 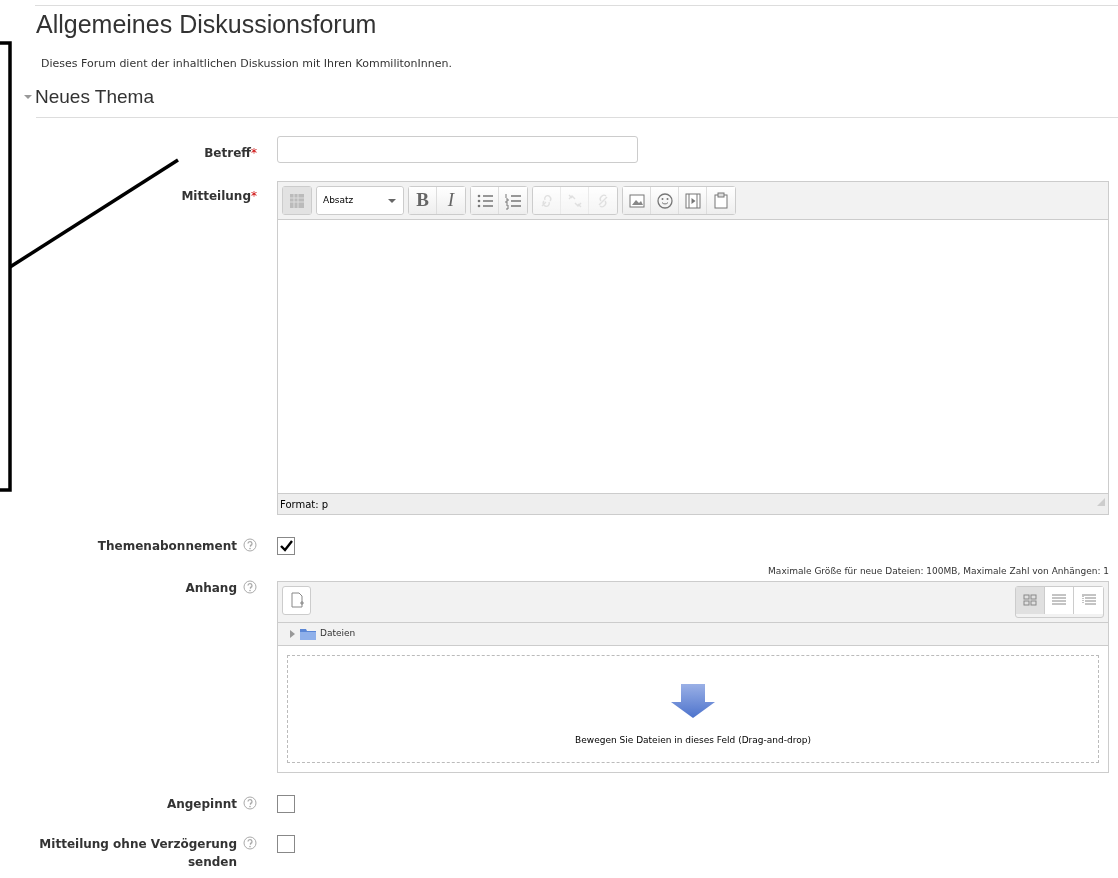 I want to click on clipboard-icon, so click(x=721, y=200).